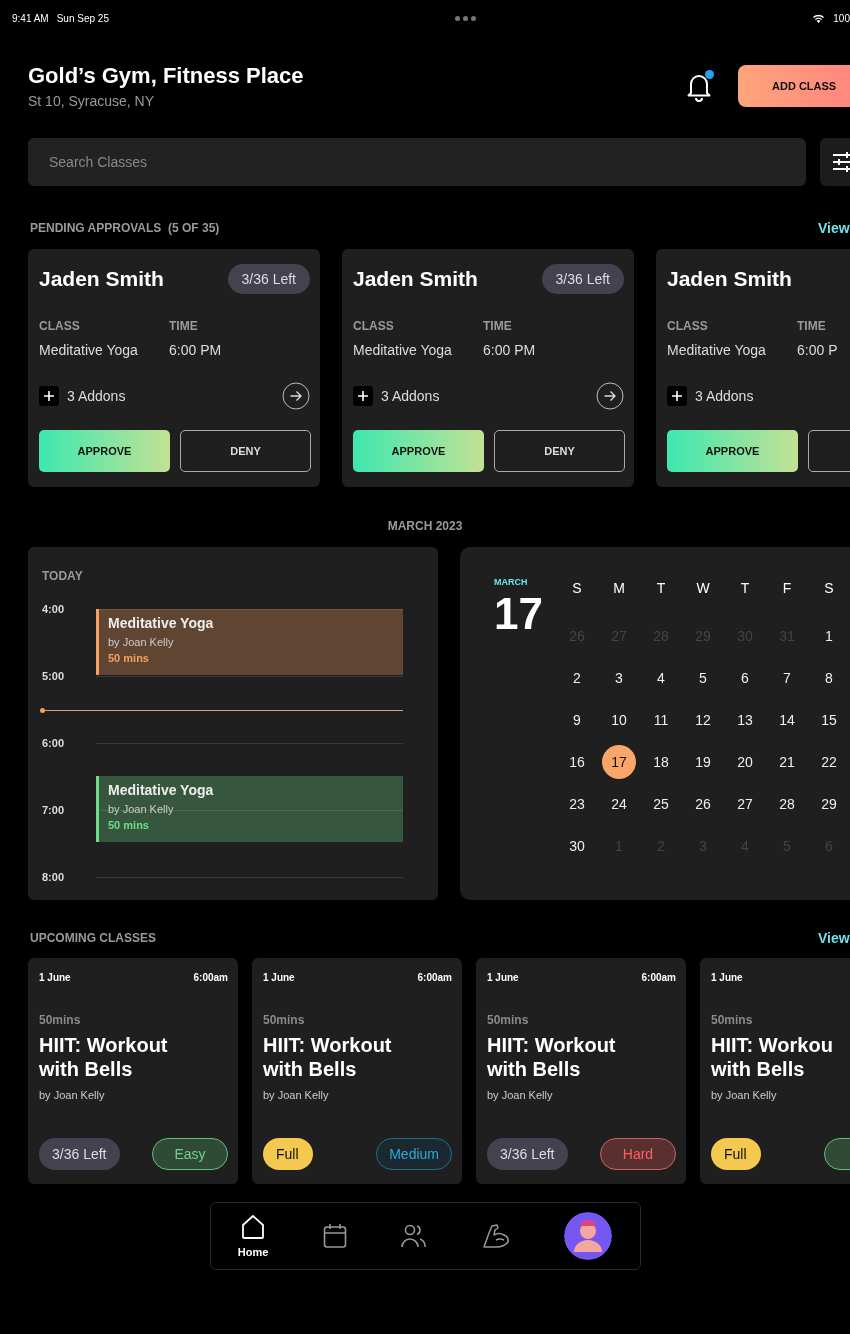 This screenshot has height=1334, width=850. What do you see at coordinates (661, 804) in the screenshot?
I see `calendar-day: 25` at bounding box center [661, 804].